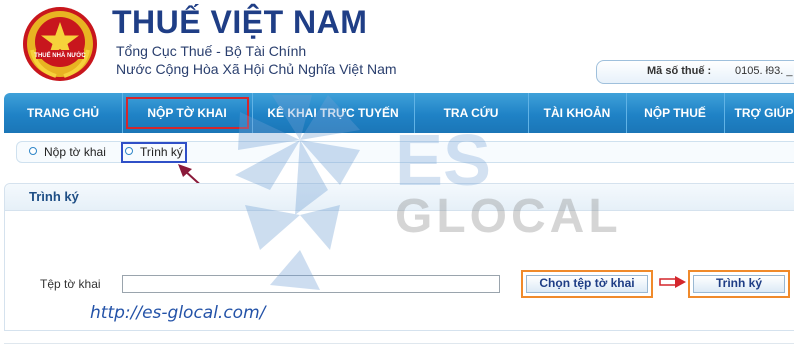  I want to click on tax-id-box: Mã số thuế : 0105. ł93. _, so click(695, 72).